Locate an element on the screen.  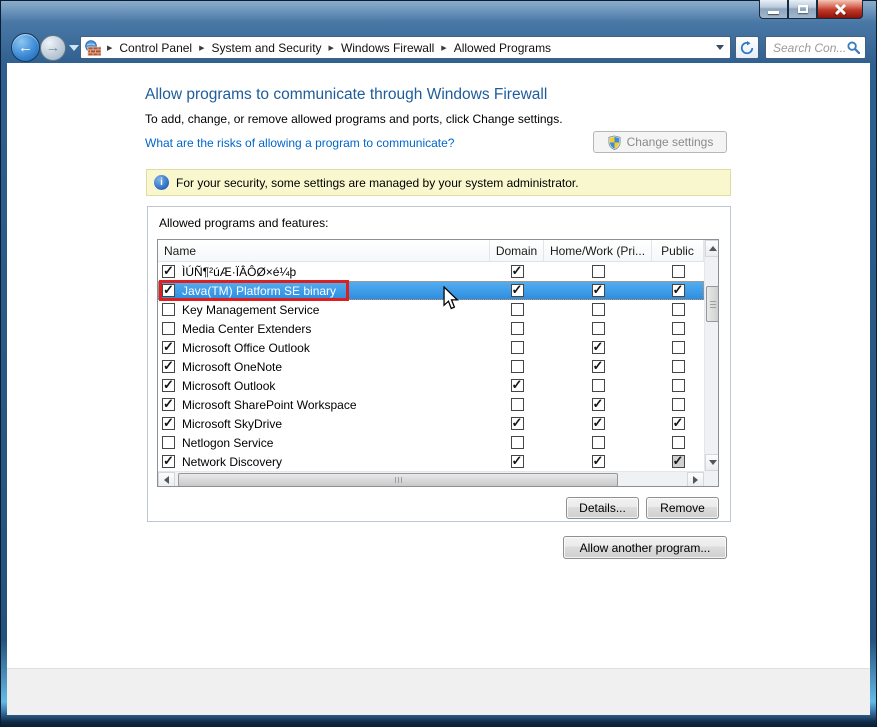
address-dropdown-button is located at coordinates (720, 47).